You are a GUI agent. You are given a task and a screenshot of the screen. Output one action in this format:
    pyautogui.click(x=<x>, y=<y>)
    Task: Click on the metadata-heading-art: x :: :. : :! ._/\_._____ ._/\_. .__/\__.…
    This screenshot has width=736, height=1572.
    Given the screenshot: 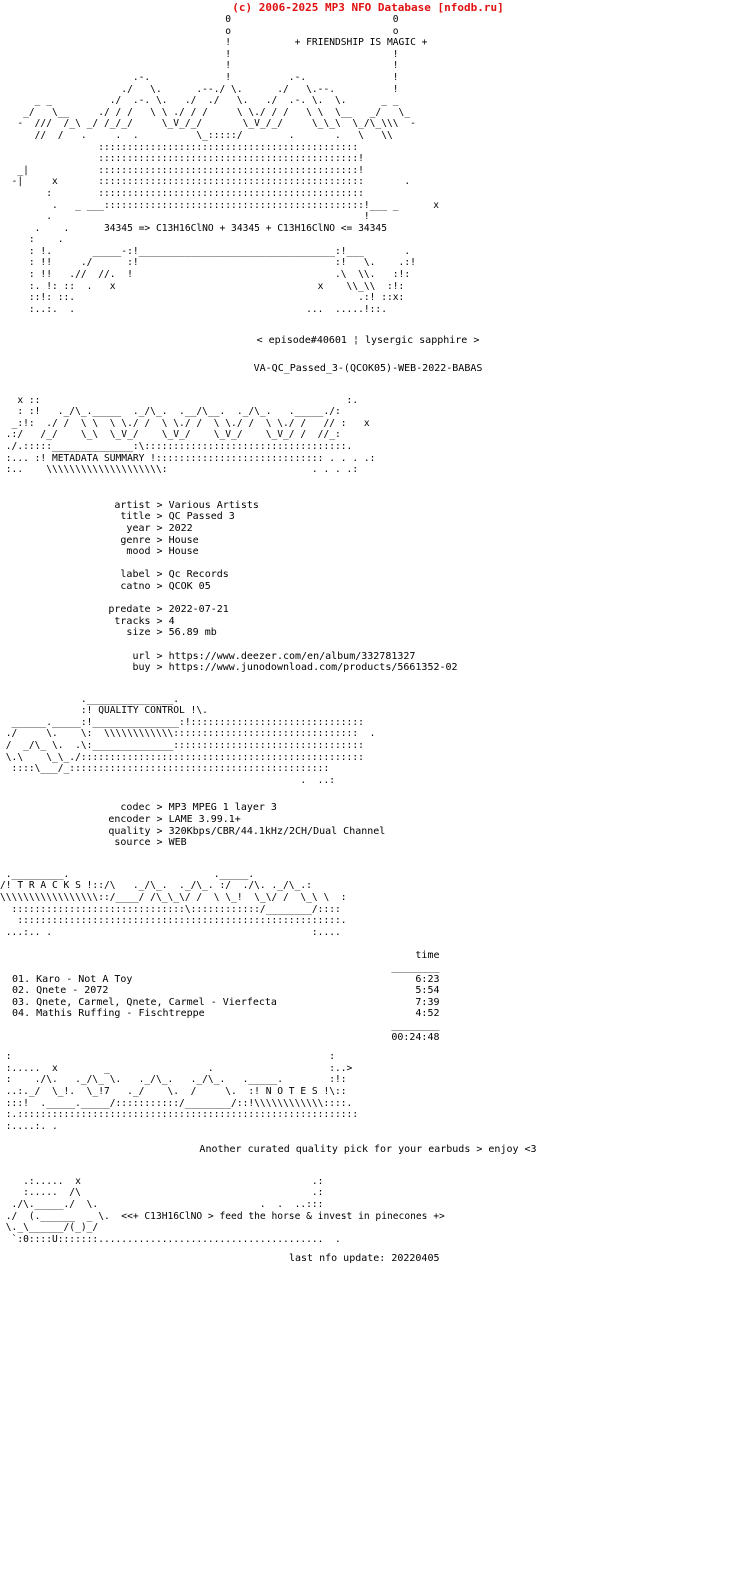 What is the action you would take?
    pyautogui.click(x=190, y=435)
    